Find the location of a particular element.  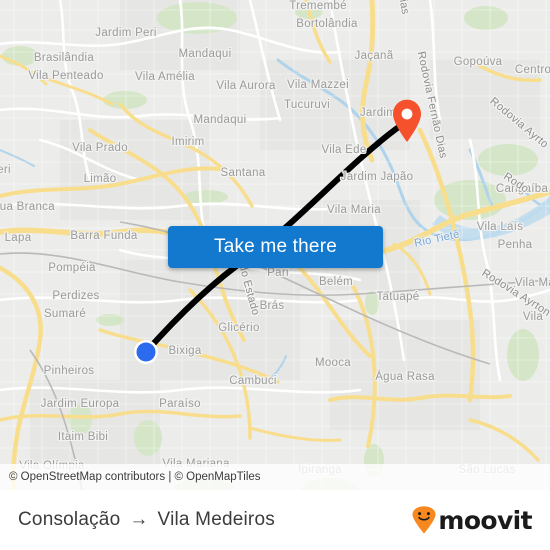

origin-label: Consolação is located at coordinates (69, 519).